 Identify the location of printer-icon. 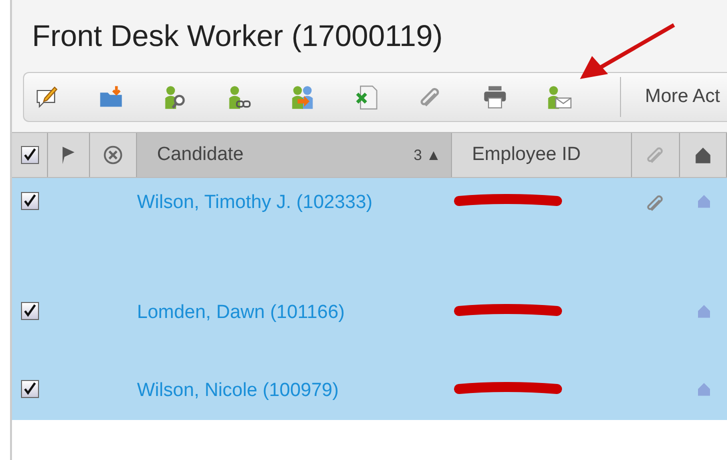
(495, 97).